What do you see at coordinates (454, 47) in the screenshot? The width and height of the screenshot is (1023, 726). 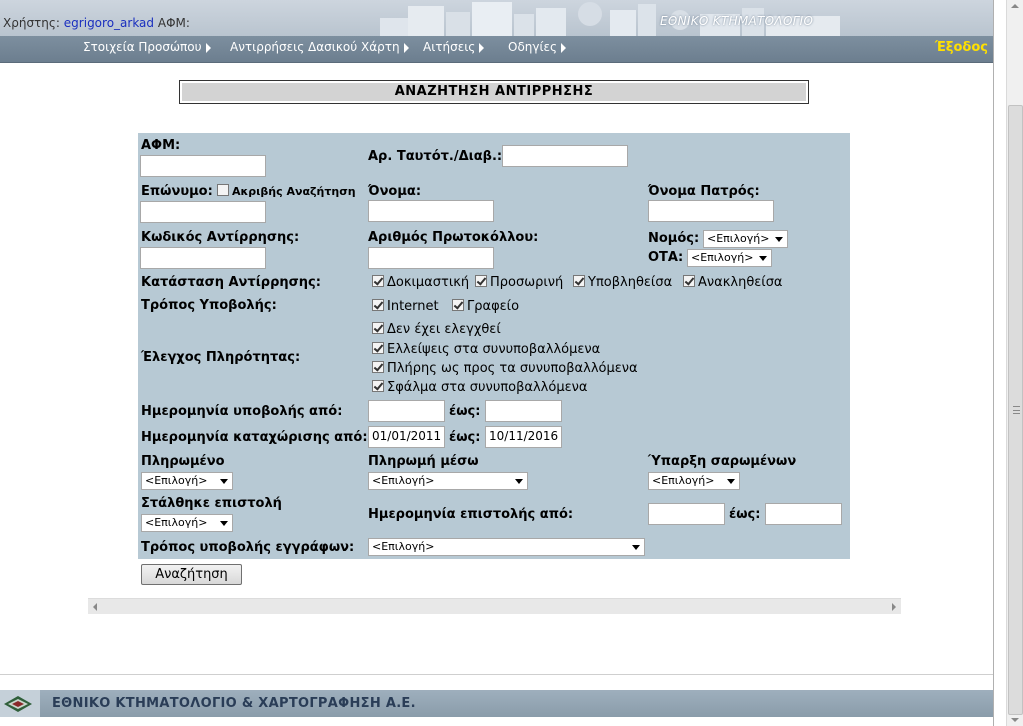 I see `nav-item-applications: Αιτήσεις` at bounding box center [454, 47].